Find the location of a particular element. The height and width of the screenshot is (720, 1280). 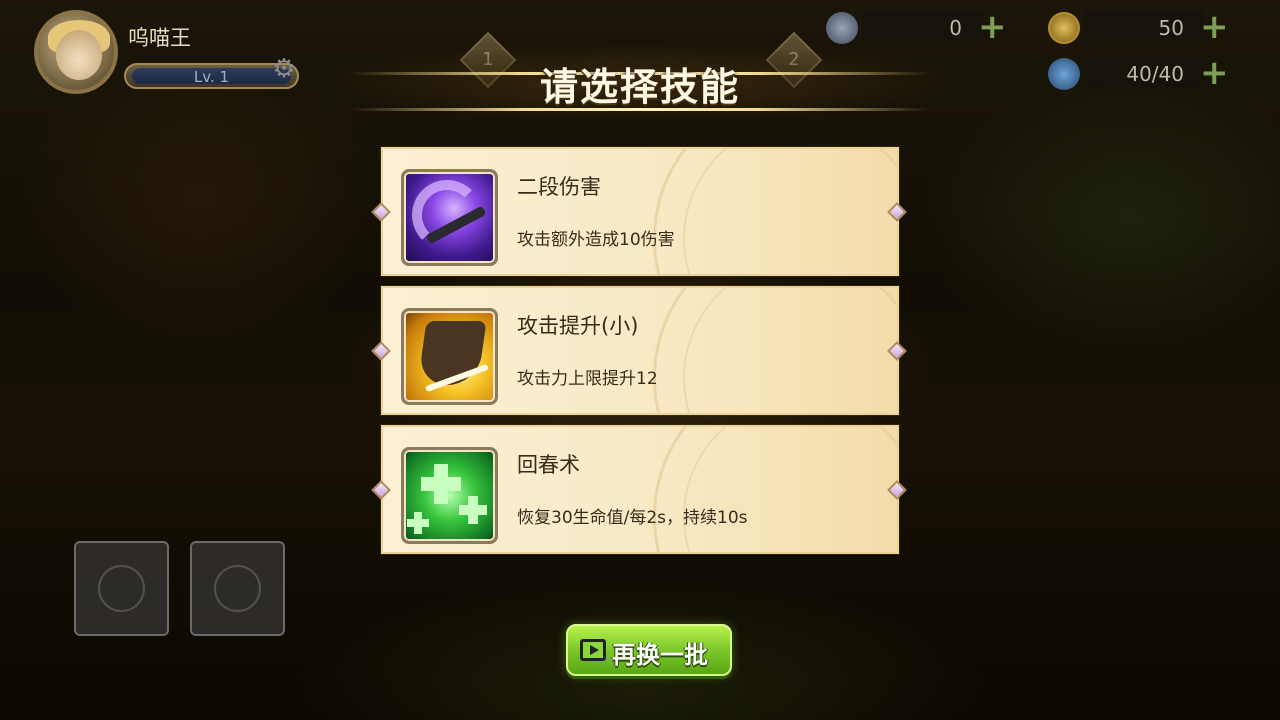

yellow-hat-icon is located at coordinates (449, 356).